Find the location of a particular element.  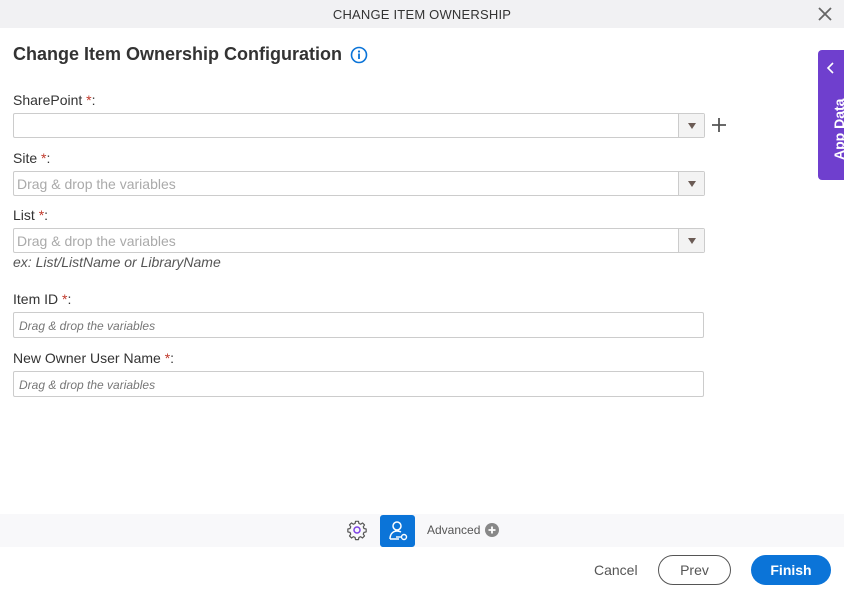

item-id-placeholder: Drag & drop the variables is located at coordinates (87, 326).